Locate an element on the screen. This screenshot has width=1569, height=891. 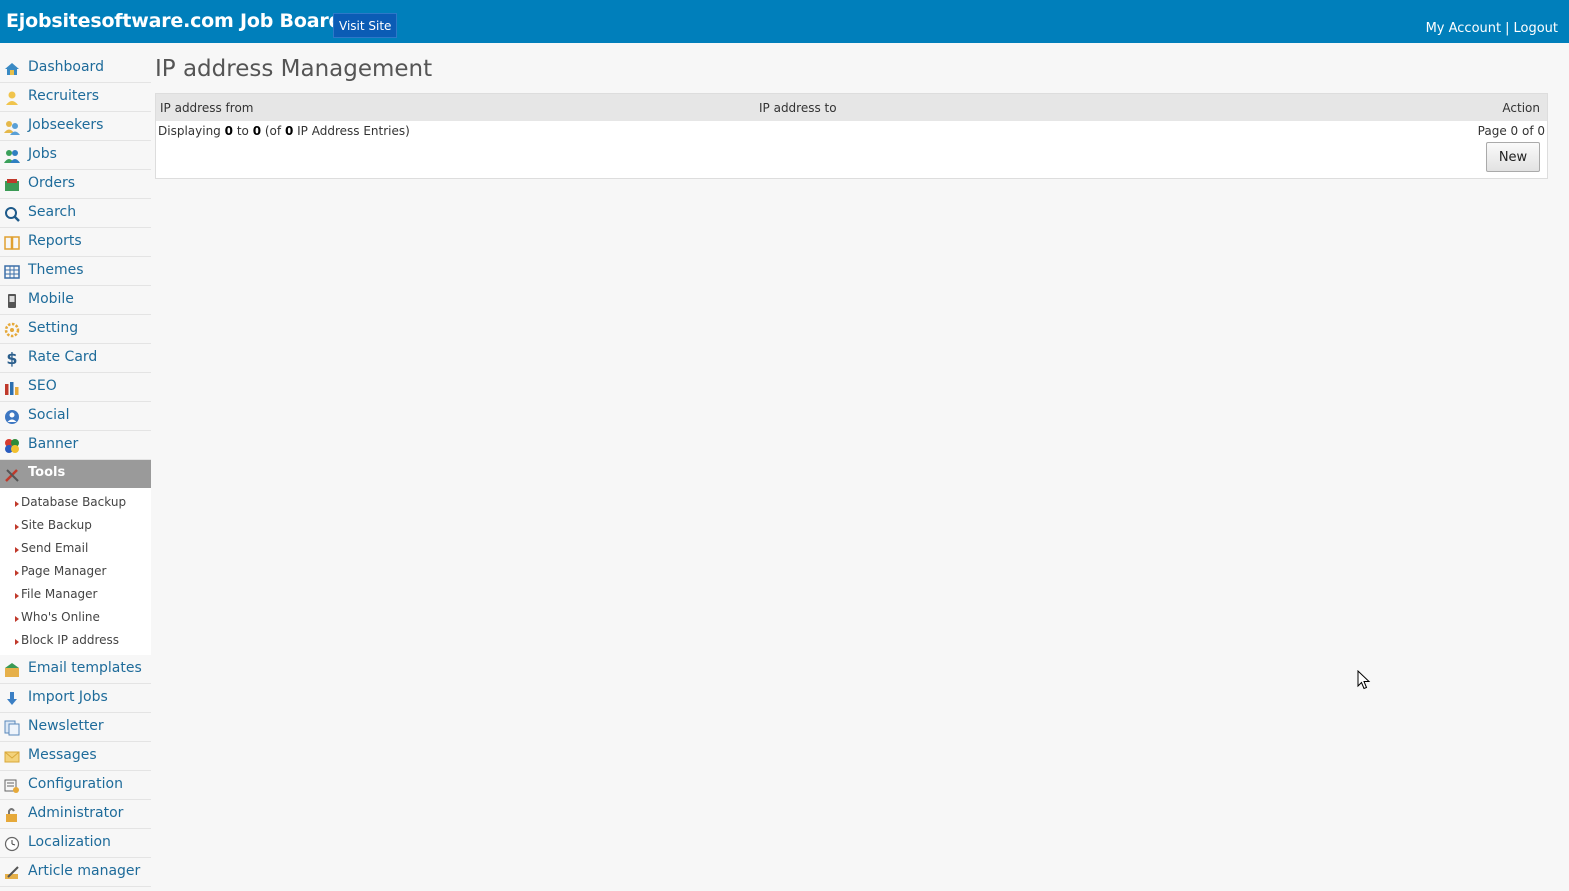
user-icon is located at coordinates (12, 98).